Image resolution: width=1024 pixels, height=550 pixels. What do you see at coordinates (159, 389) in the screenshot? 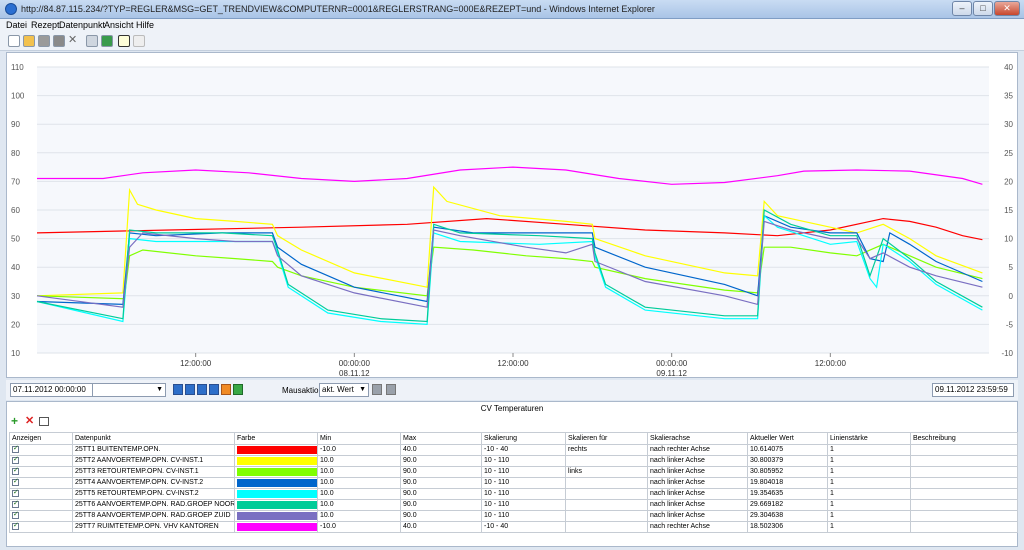
I see `chevron-down-icon: ▼` at bounding box center [159, 389].